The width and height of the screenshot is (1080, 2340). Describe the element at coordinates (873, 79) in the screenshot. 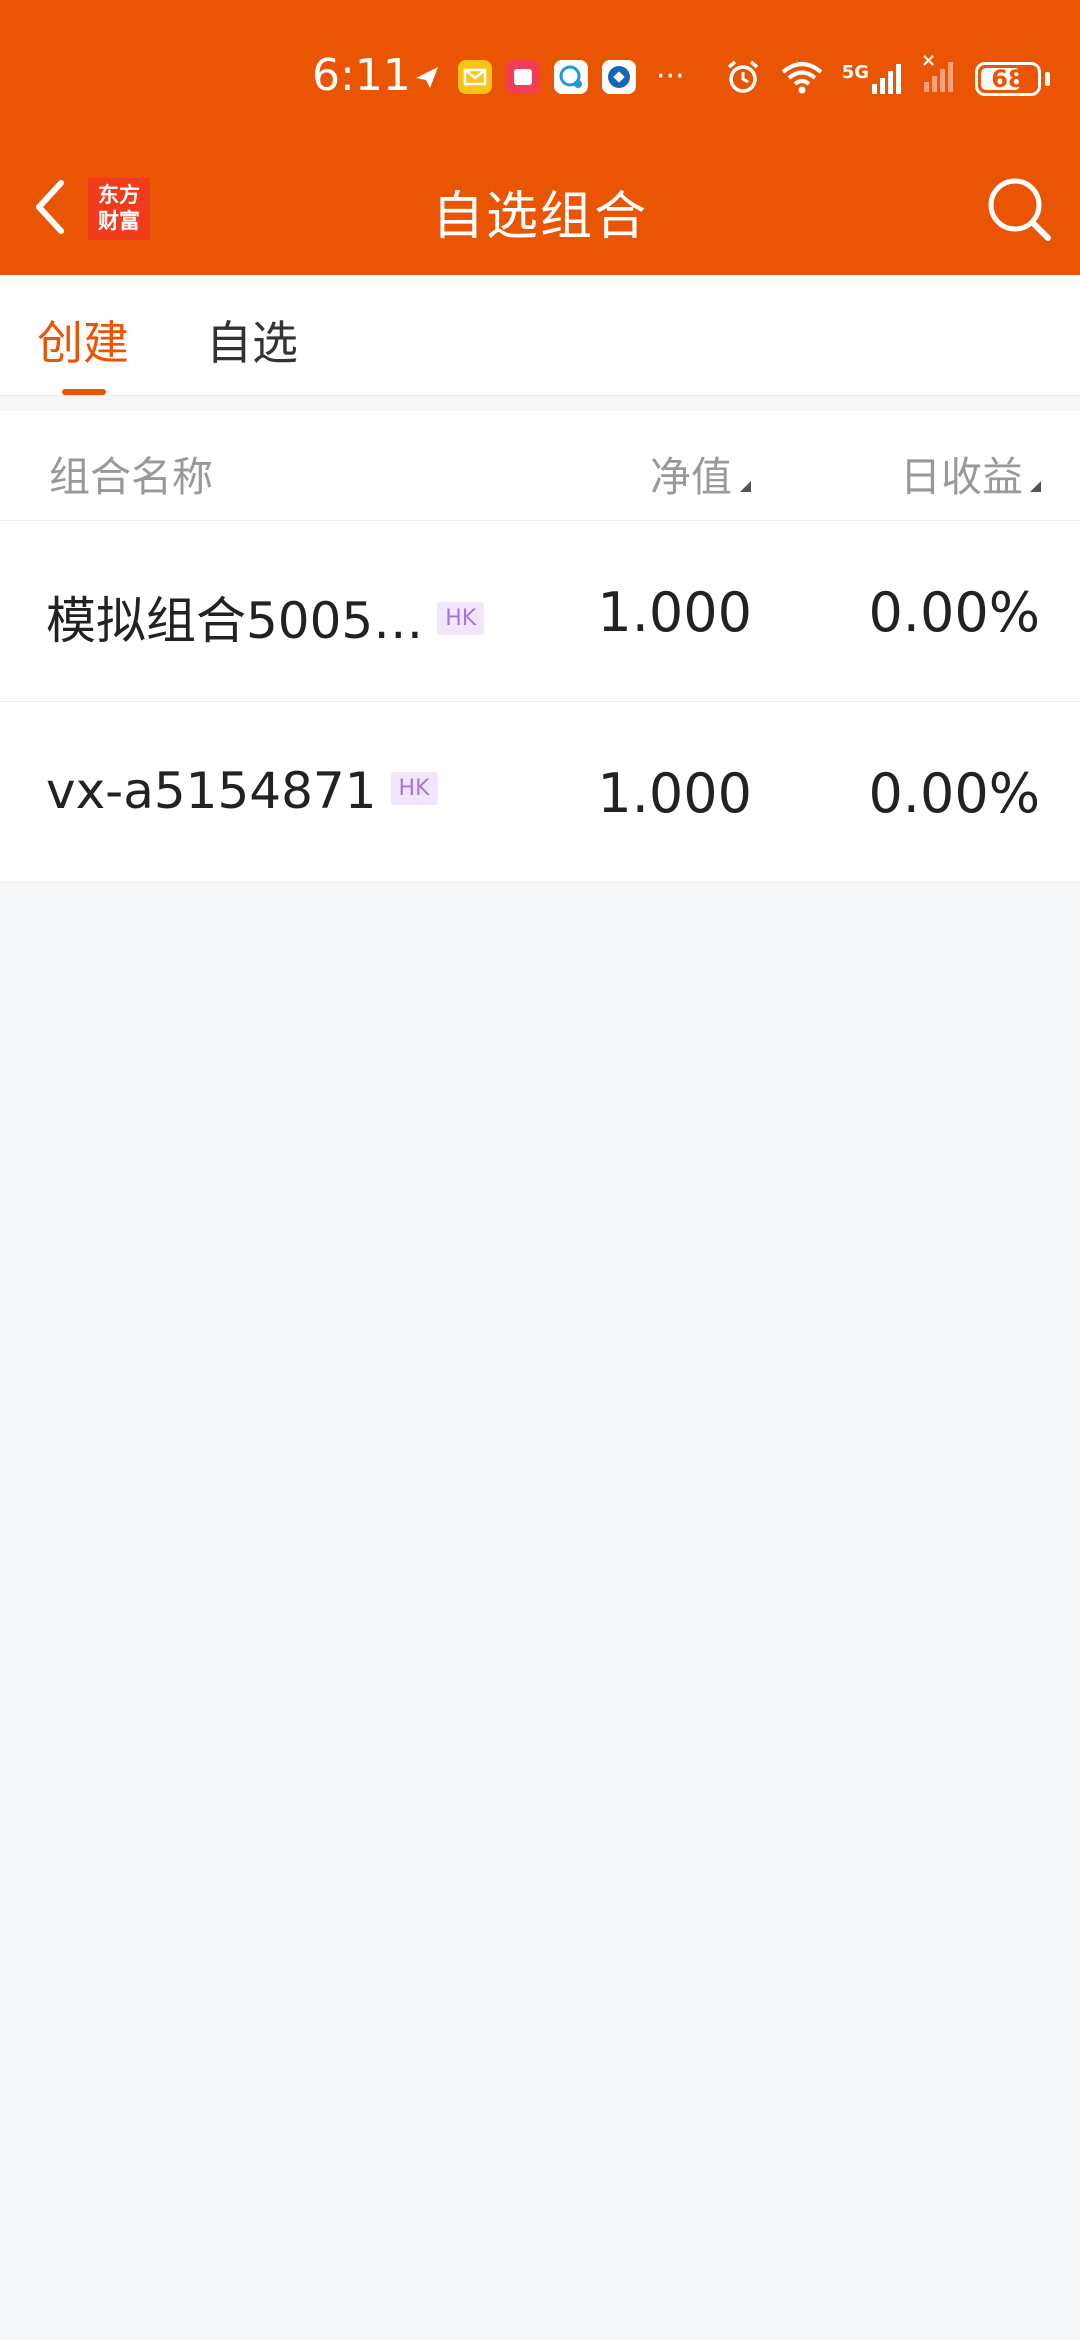

I see `signal-5g-icon: 5G` at that location.